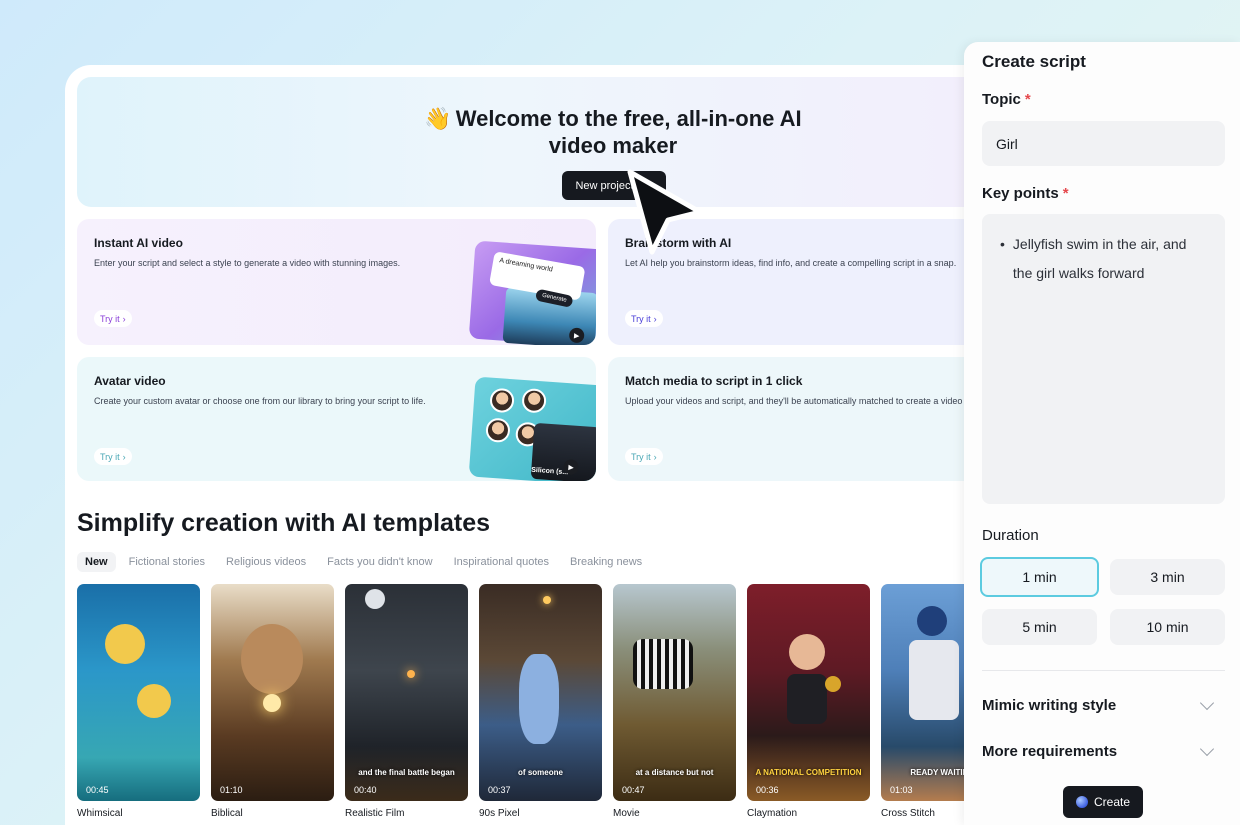 This screenshot has width=1240, height=825. I want to click on filter-religious-videos: Religious videos, so click(266, 562).